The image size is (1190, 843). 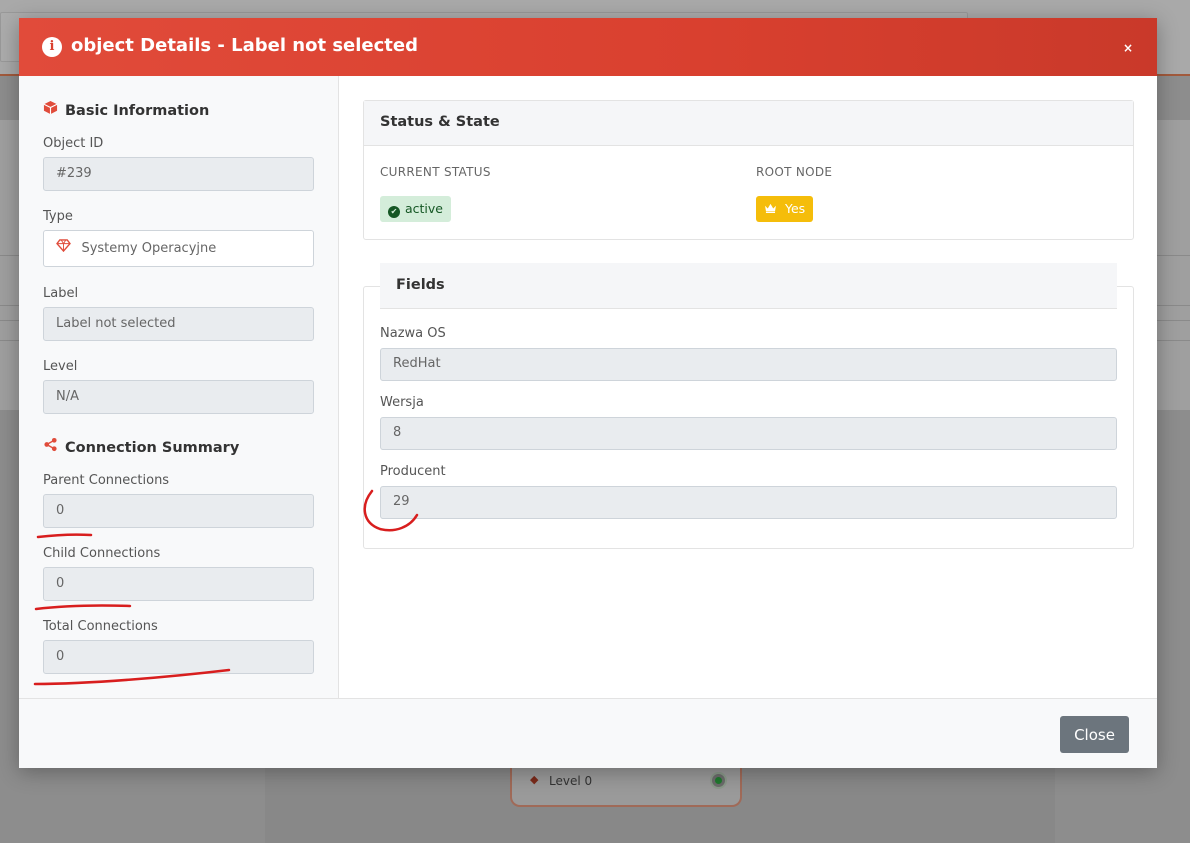 I want to click on field-nazwa-os-label: Nazwa OS, so click(x=413, y=333).